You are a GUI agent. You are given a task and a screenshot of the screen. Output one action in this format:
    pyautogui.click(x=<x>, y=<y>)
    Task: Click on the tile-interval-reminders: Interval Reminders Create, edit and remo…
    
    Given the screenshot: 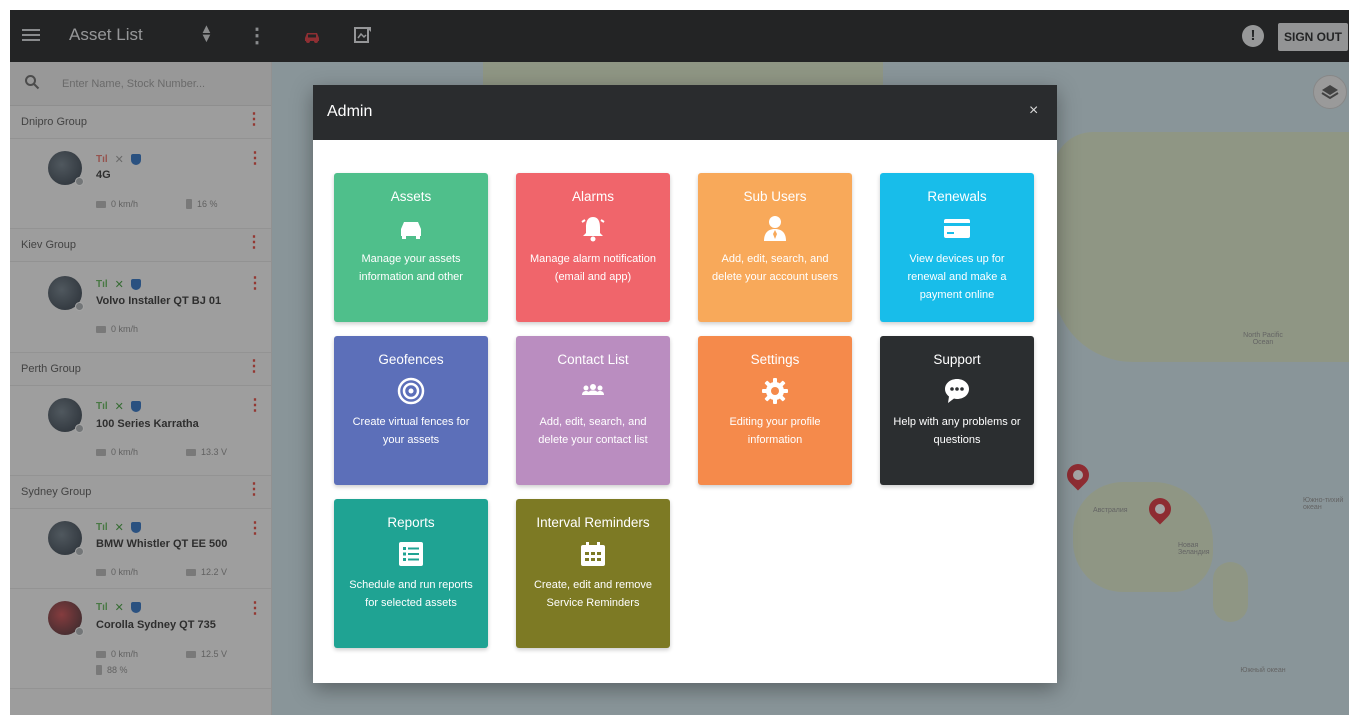 What is the action you would take?
    pyautogui.click(x=593, y=573)
    